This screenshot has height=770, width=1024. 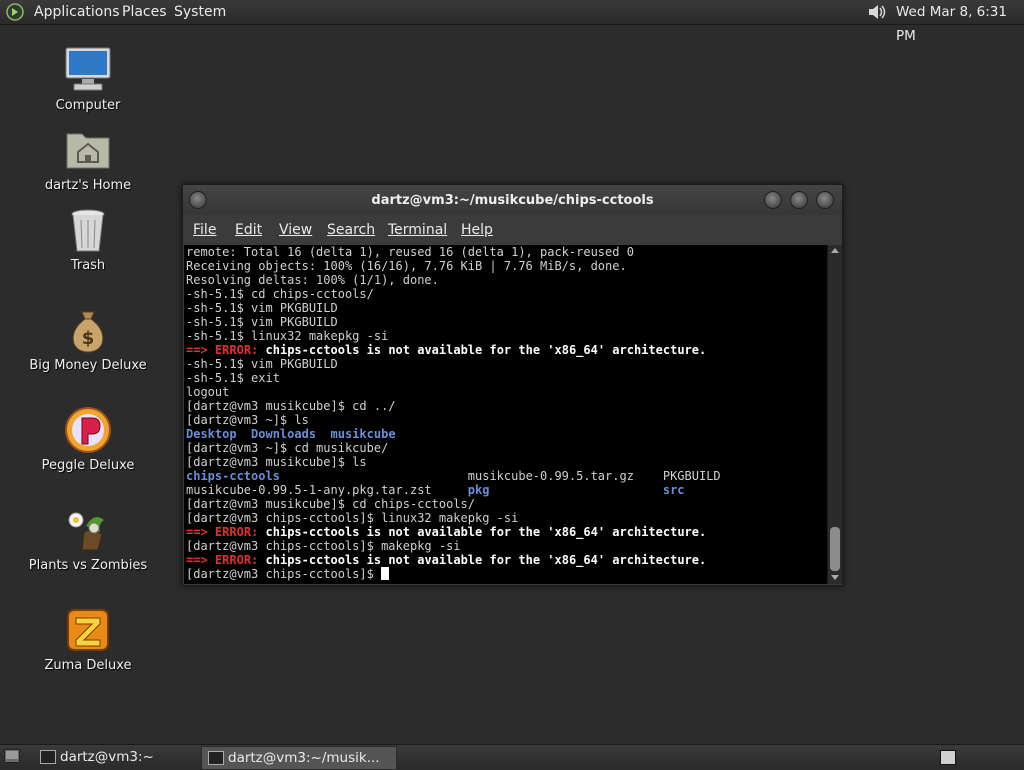 I want to click on menu-file-label: File, so click(x=205, y=230).